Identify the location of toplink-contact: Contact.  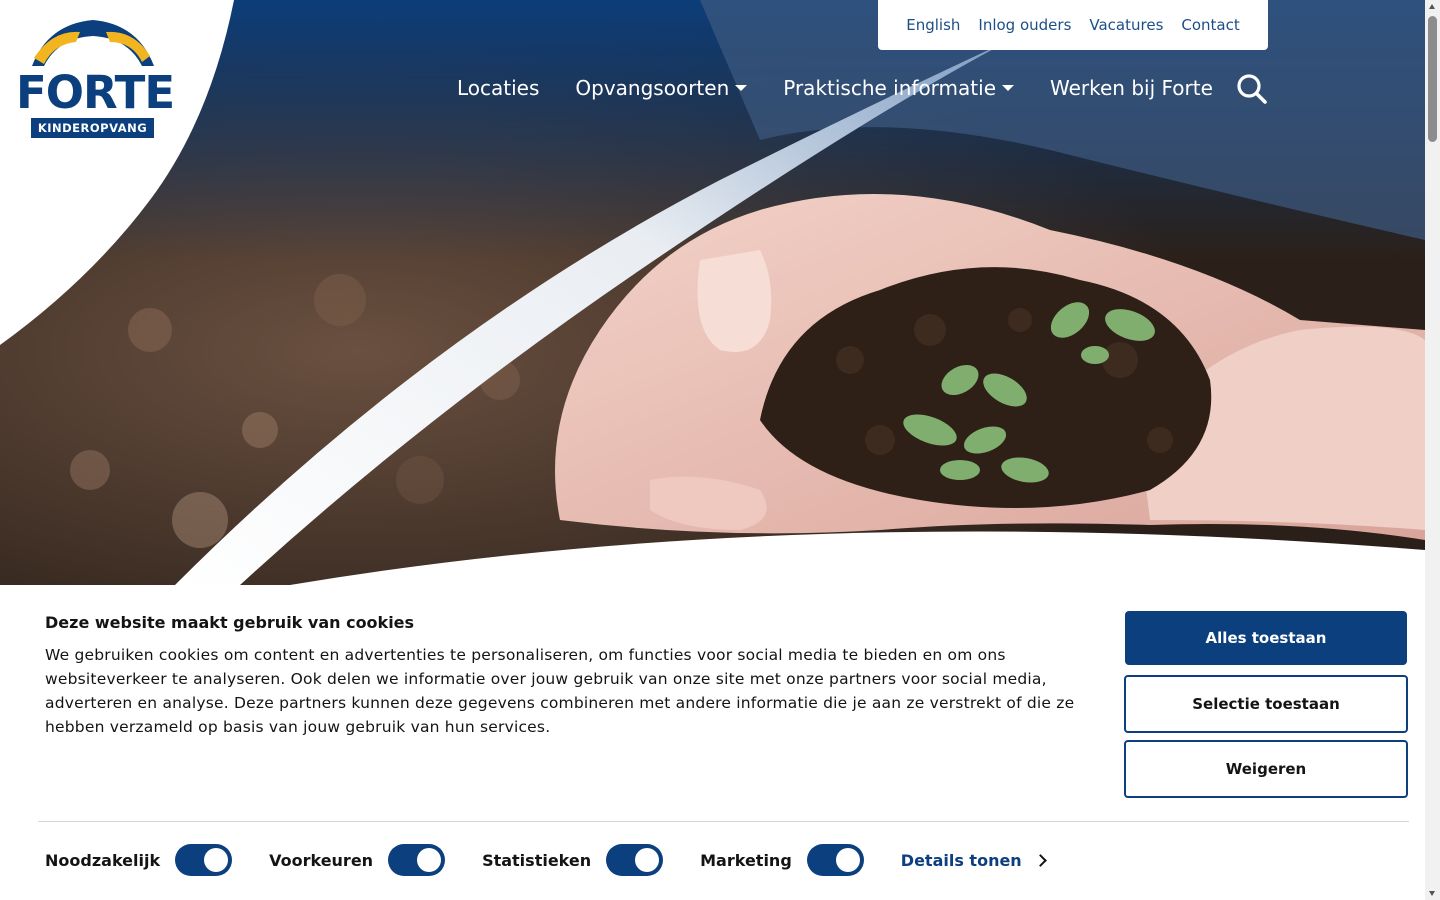
(1210, 25).